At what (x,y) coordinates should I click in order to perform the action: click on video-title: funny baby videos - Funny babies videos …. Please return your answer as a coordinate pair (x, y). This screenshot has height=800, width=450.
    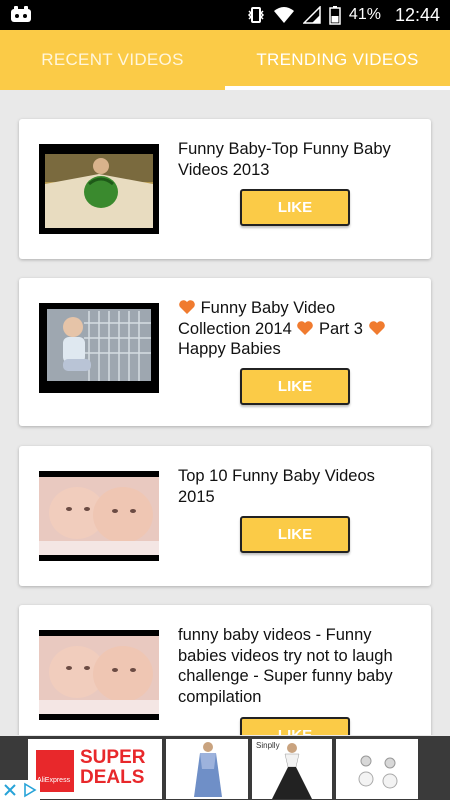
    Looking at the image, I should click on (293, 666).